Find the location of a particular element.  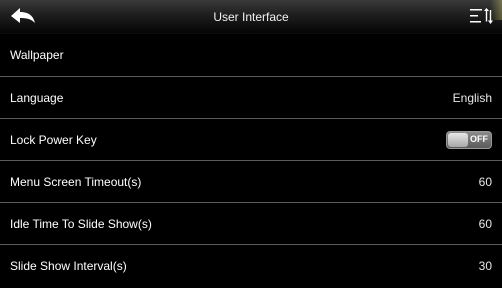

back-arrow-icon is located at coordinates (23, 17).